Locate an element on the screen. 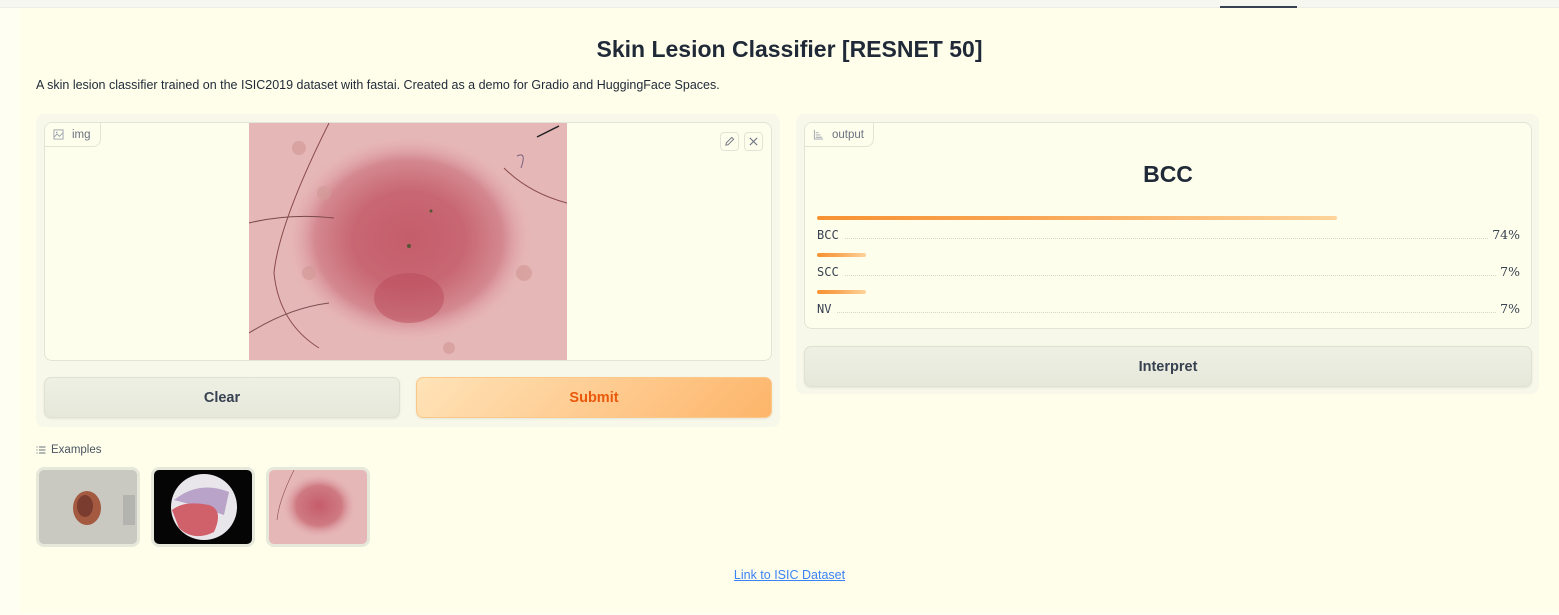 Image resolution: width=1559 pixels, height=615 pixels. predicted-label: BCC is located at coordinates (1168, 174).